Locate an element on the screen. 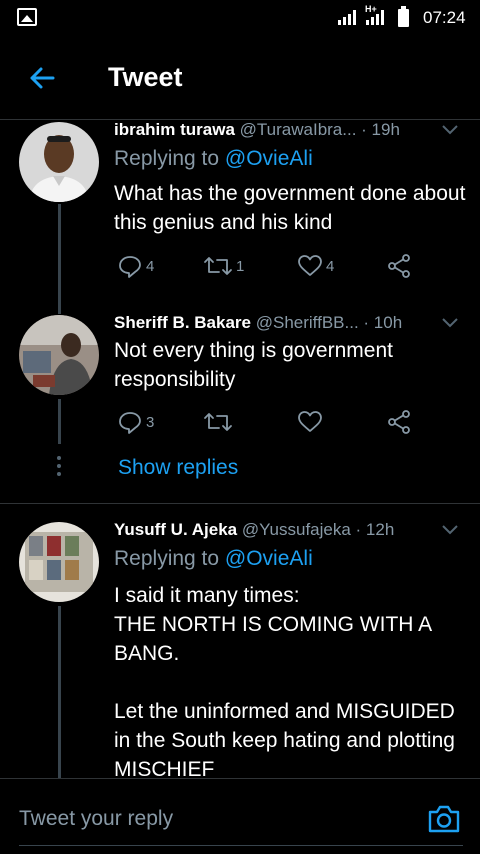 The image size is (480, 854). thread-more-dots is located at coordinates (59, 468).